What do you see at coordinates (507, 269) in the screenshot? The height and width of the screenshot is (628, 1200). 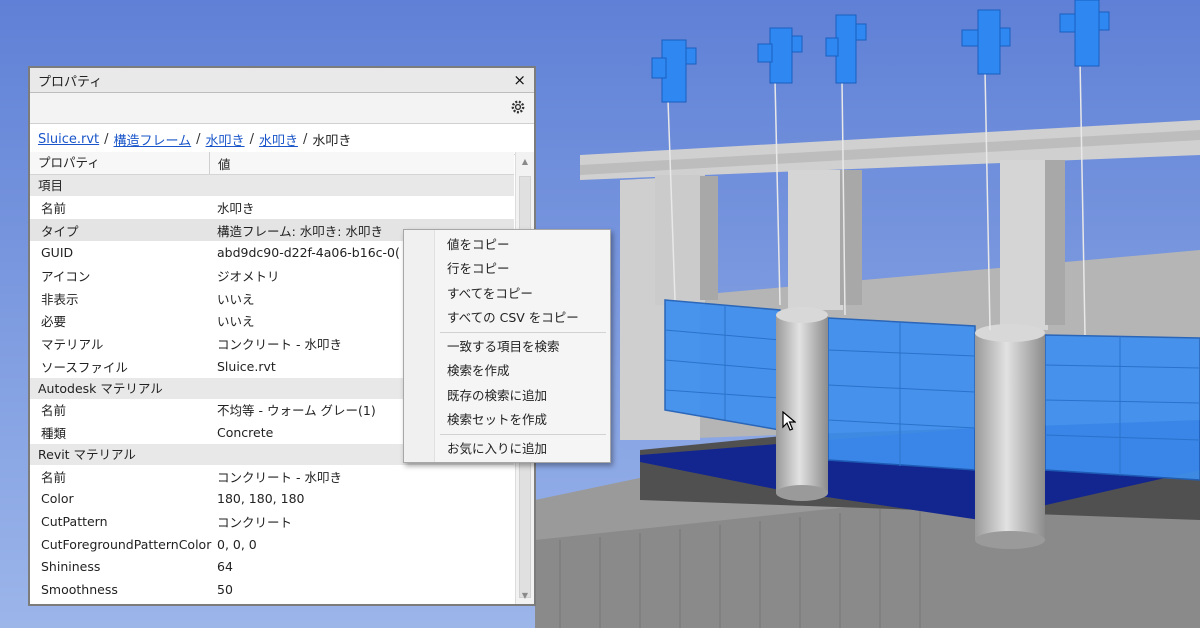 I see `menu-item: 行をコピー` at bounding box center [507, 269].